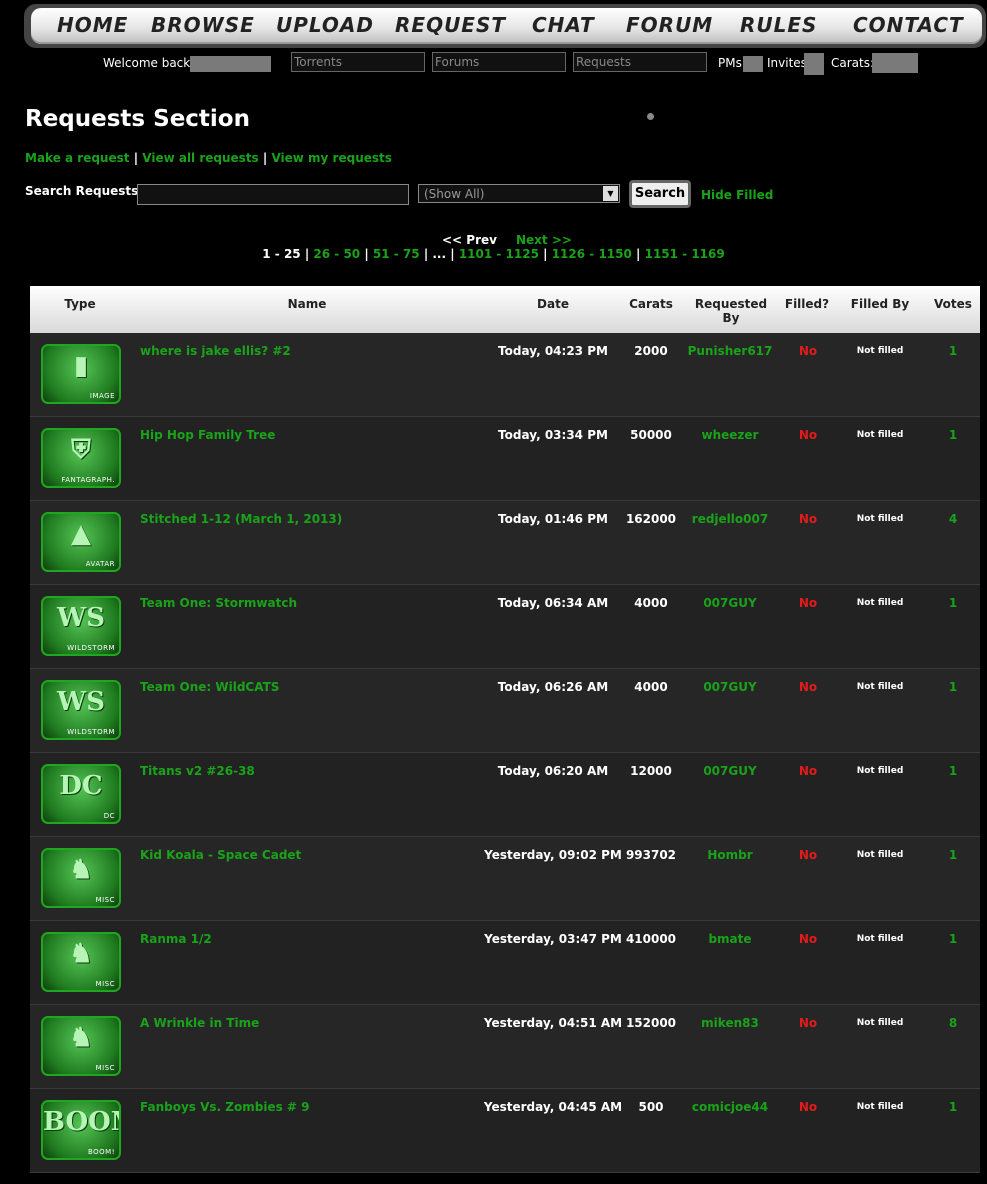 The height and width of the screenshot is (1184, 987). I want to click on view-my-requests-link: View my requests, so click(331, 158).